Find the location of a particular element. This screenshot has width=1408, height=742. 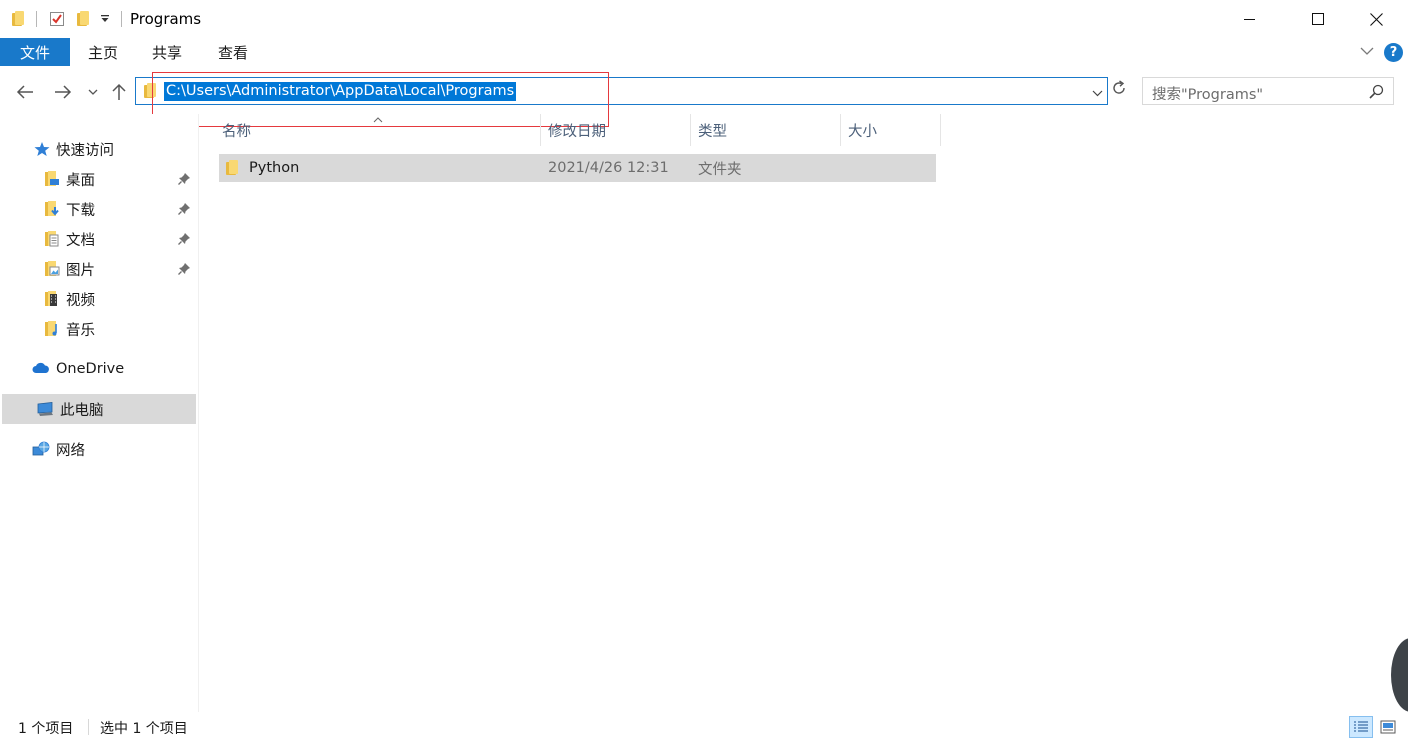

sidebar-item-label: 快速访问 is located at coordinates (85, 150).